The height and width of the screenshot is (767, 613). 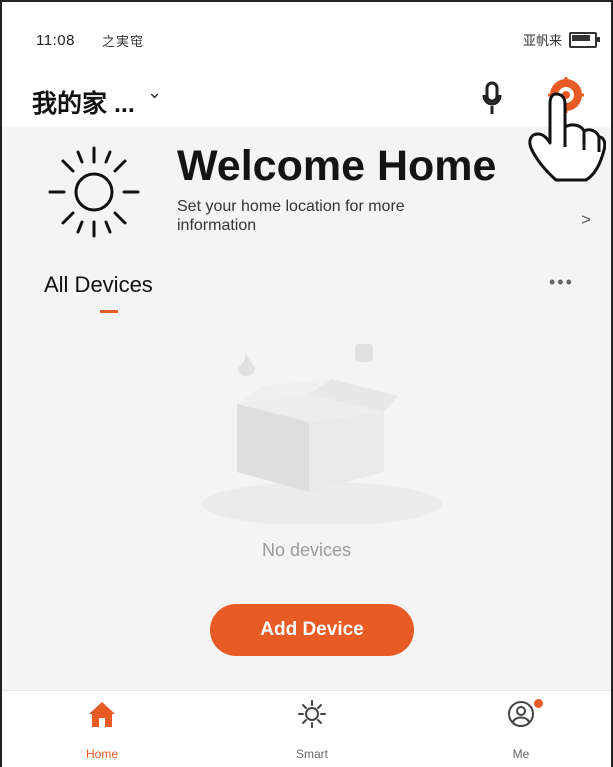 What do you see at coordinates (306, 550) in the screenshot?
I see `empty-state-text: No devices` at bounding box center [306, 550].